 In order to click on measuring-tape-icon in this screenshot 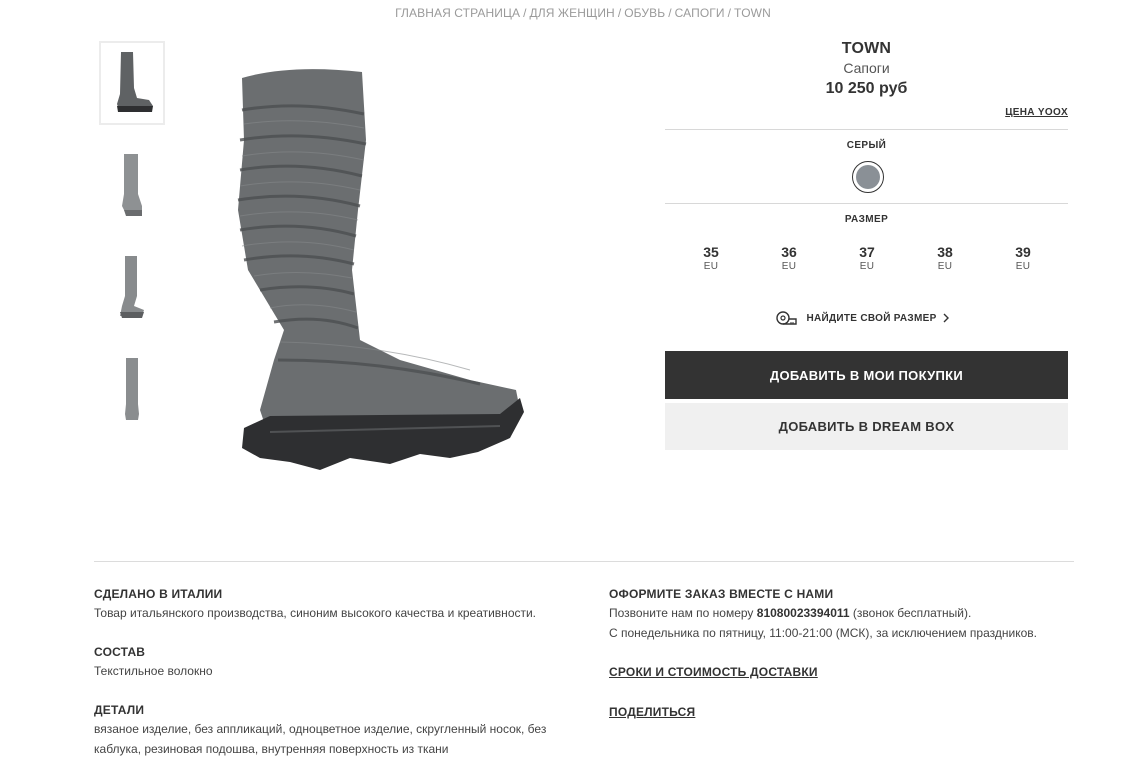, I will do `click(787, 318)`.